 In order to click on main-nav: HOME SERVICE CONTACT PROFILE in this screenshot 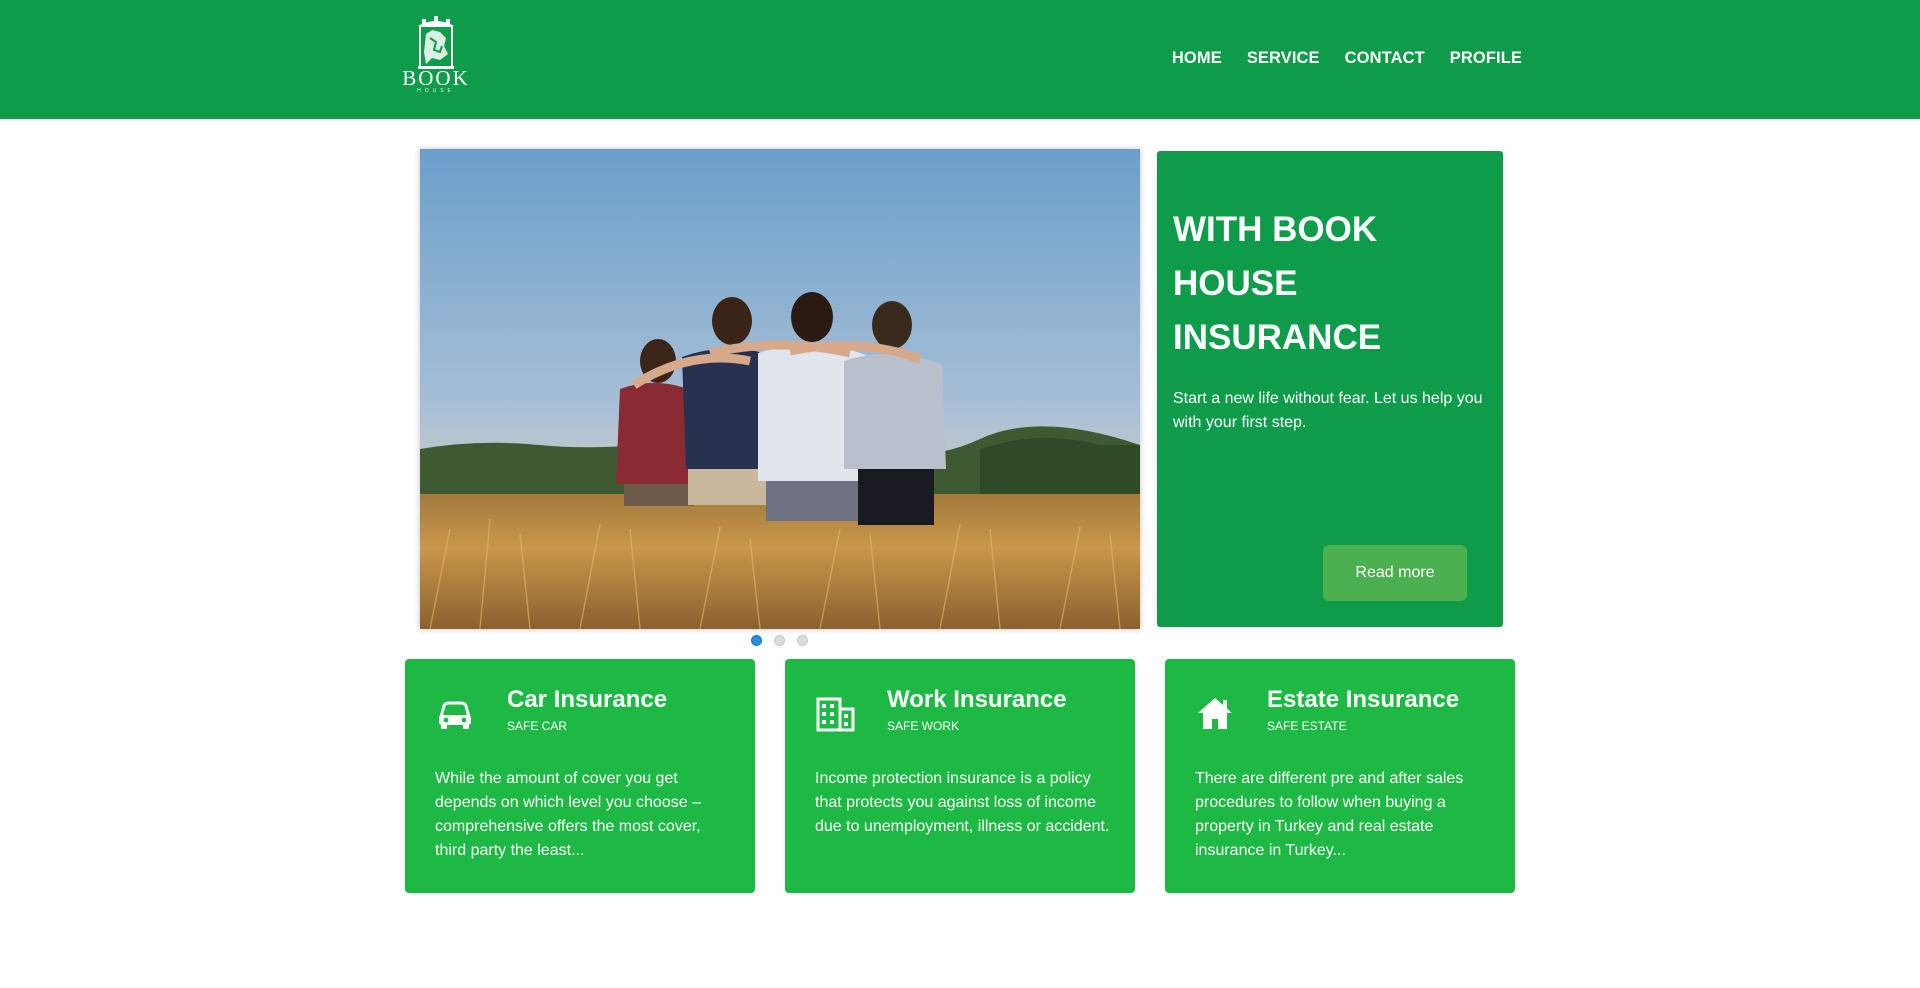, I will do `click(1347, 58)`.